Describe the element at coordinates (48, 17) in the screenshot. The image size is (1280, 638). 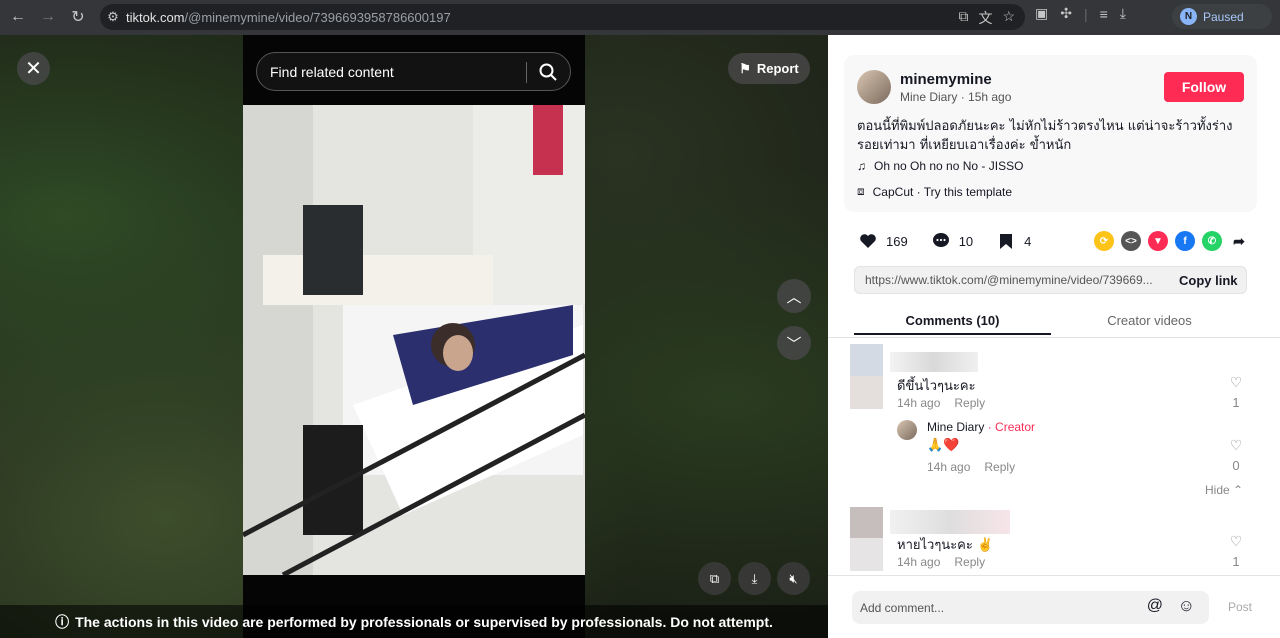
I see `forward-icon: →` at that location.